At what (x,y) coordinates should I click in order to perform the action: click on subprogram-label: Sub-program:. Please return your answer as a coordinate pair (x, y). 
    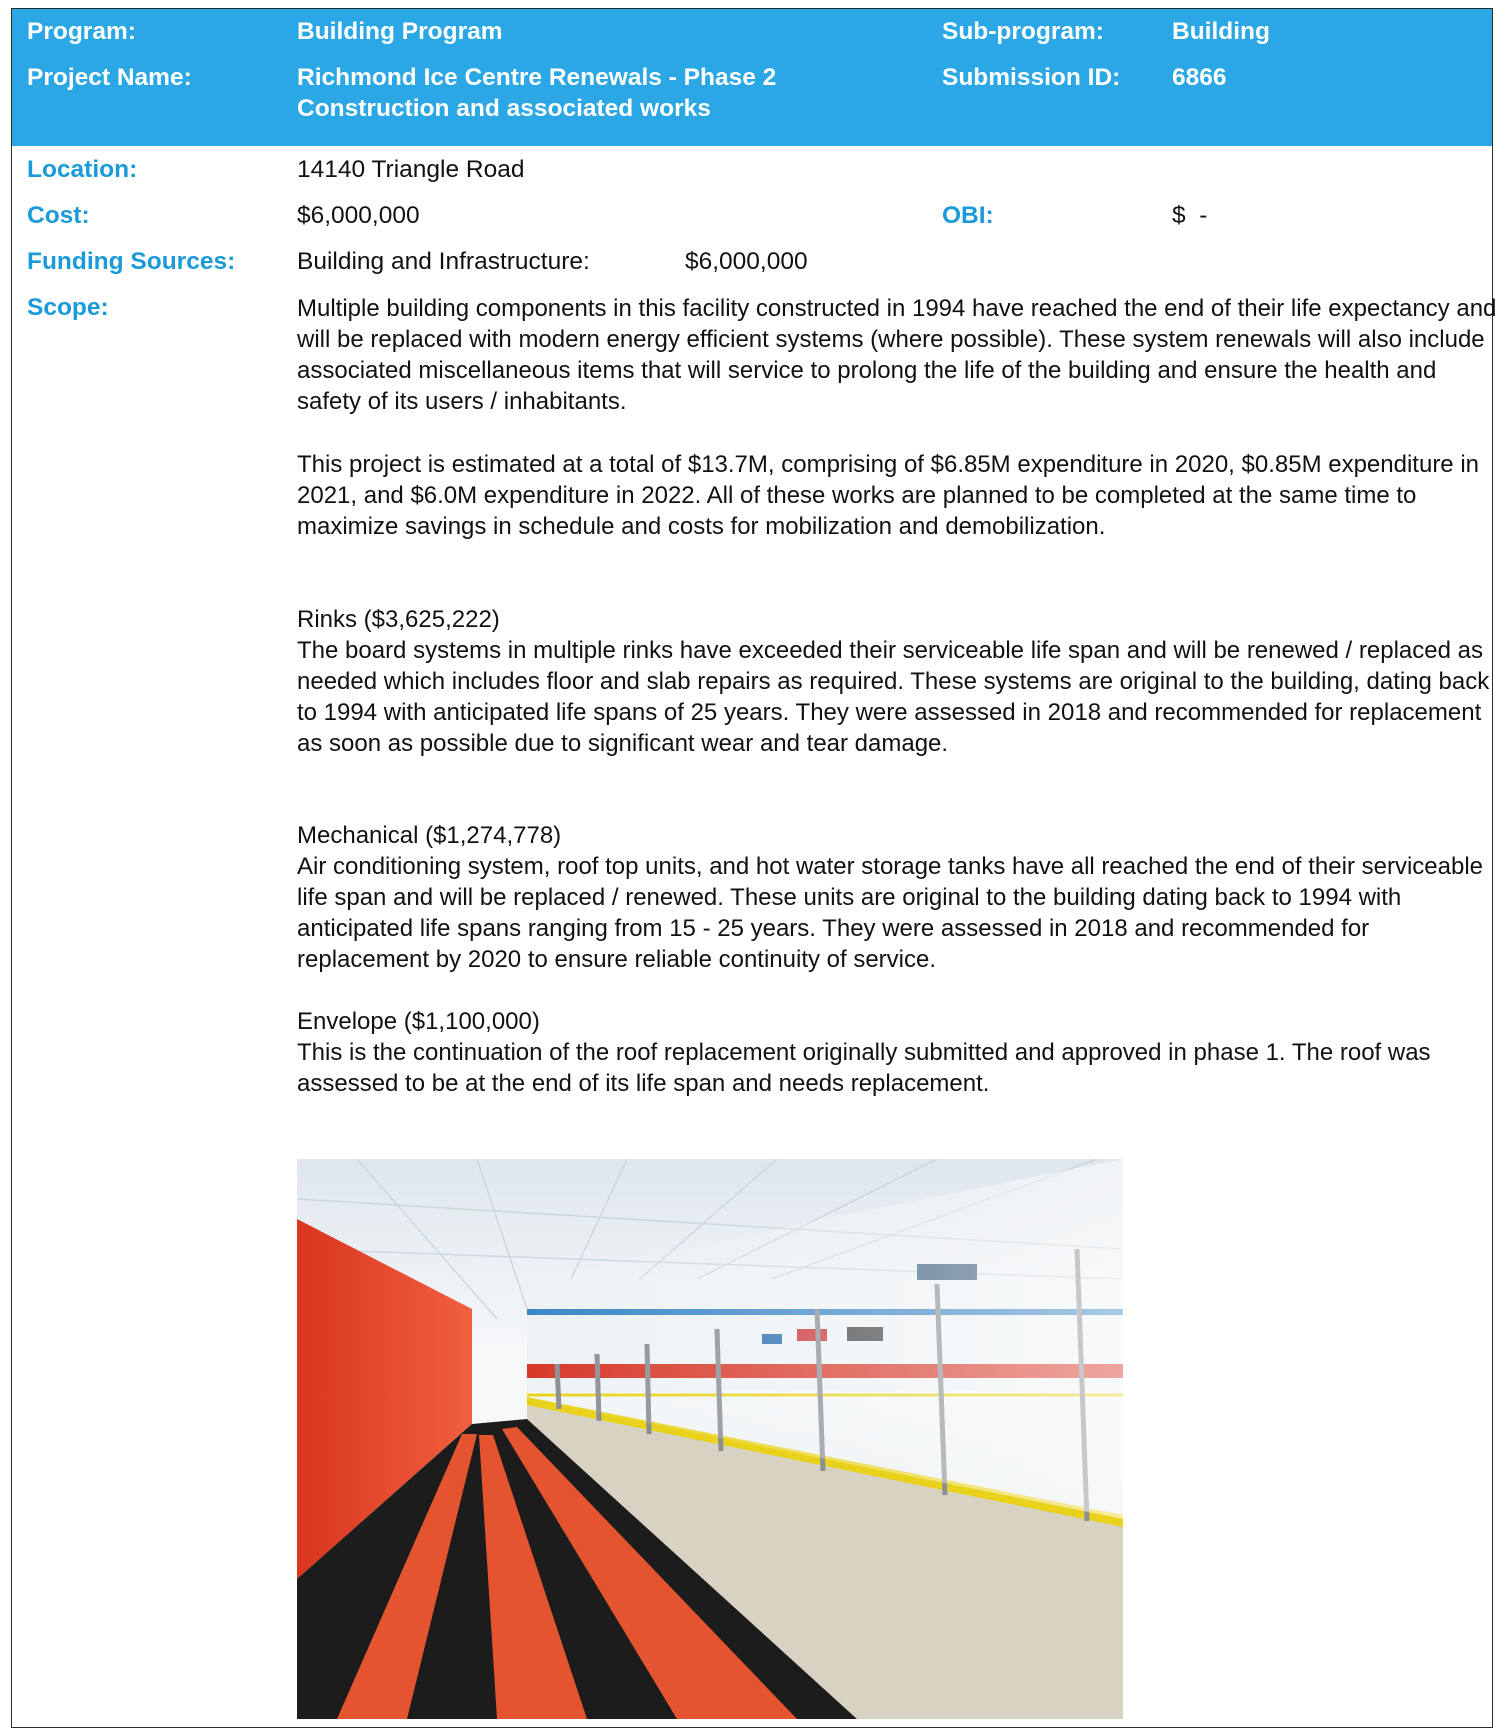
    Looking at the image, I should click on (1023, 31).